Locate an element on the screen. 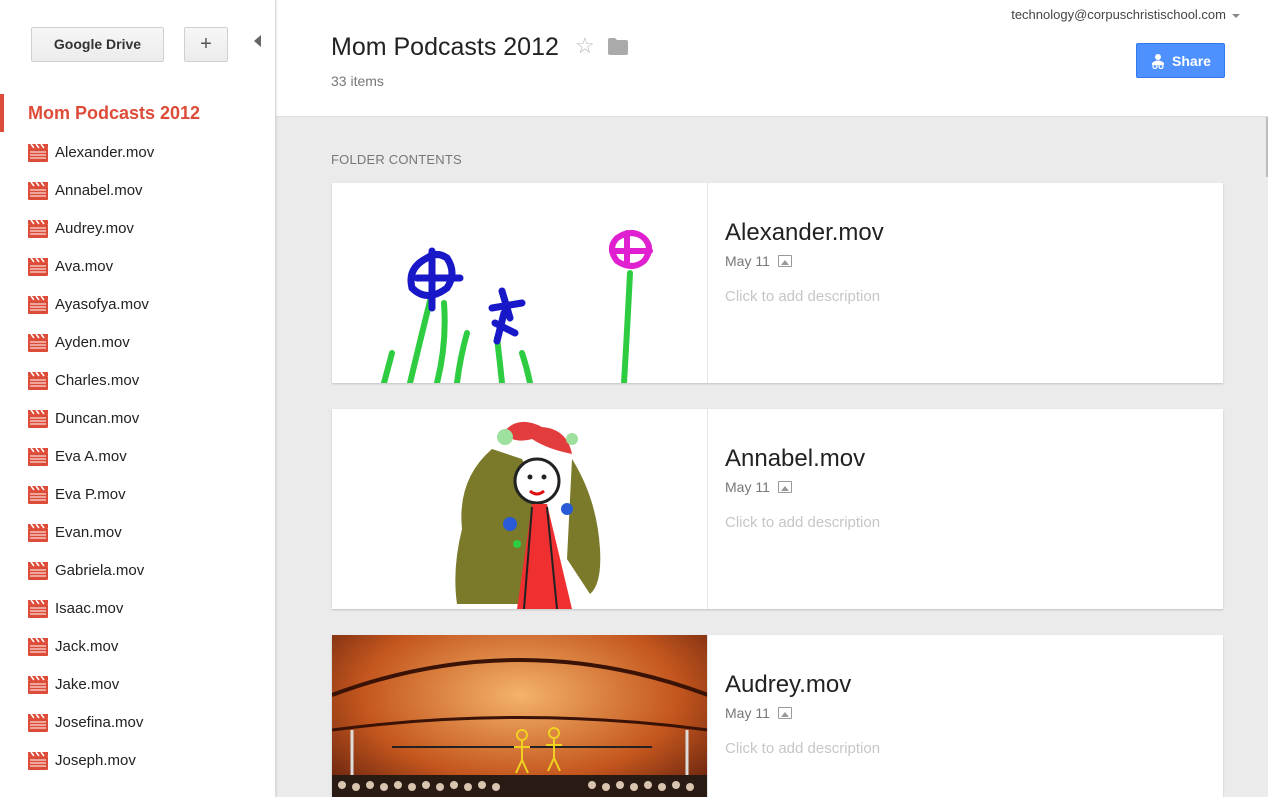 The width and height of the screenshot is (1268, 797). star-icon: ☆ is located at coordinates (585, 46).